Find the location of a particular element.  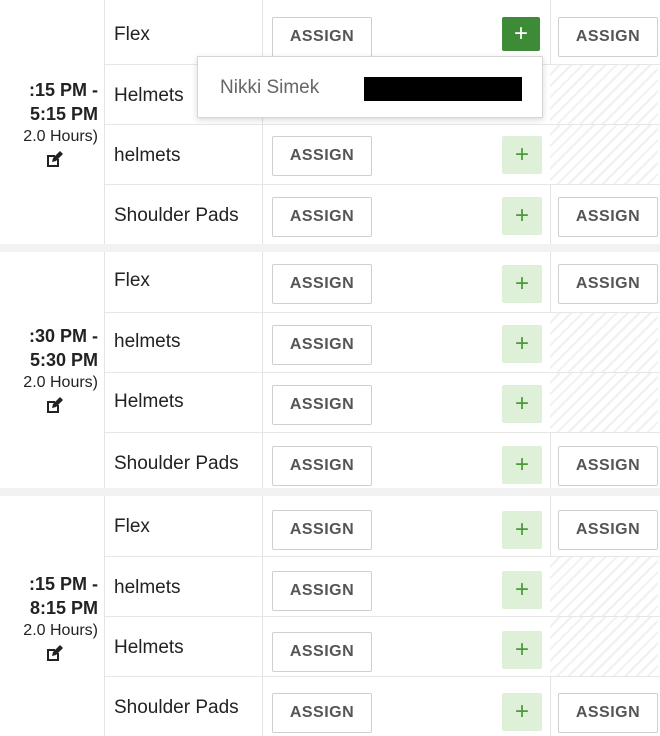

shift-time: :15 PM - 8:15 PM 2.0 Hours) is located at coordinates (52, 618).